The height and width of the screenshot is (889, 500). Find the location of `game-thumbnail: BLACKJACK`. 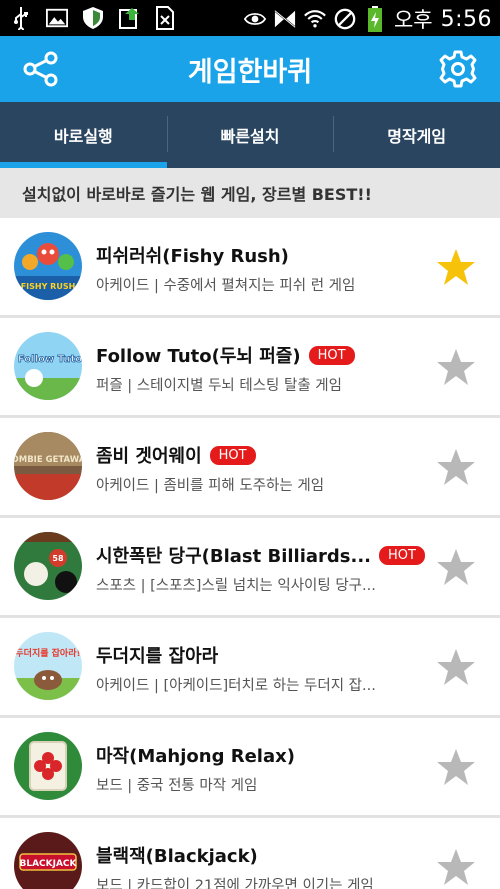

game-thumbnail: BLACKJACK is located at coordinates (48, 860).